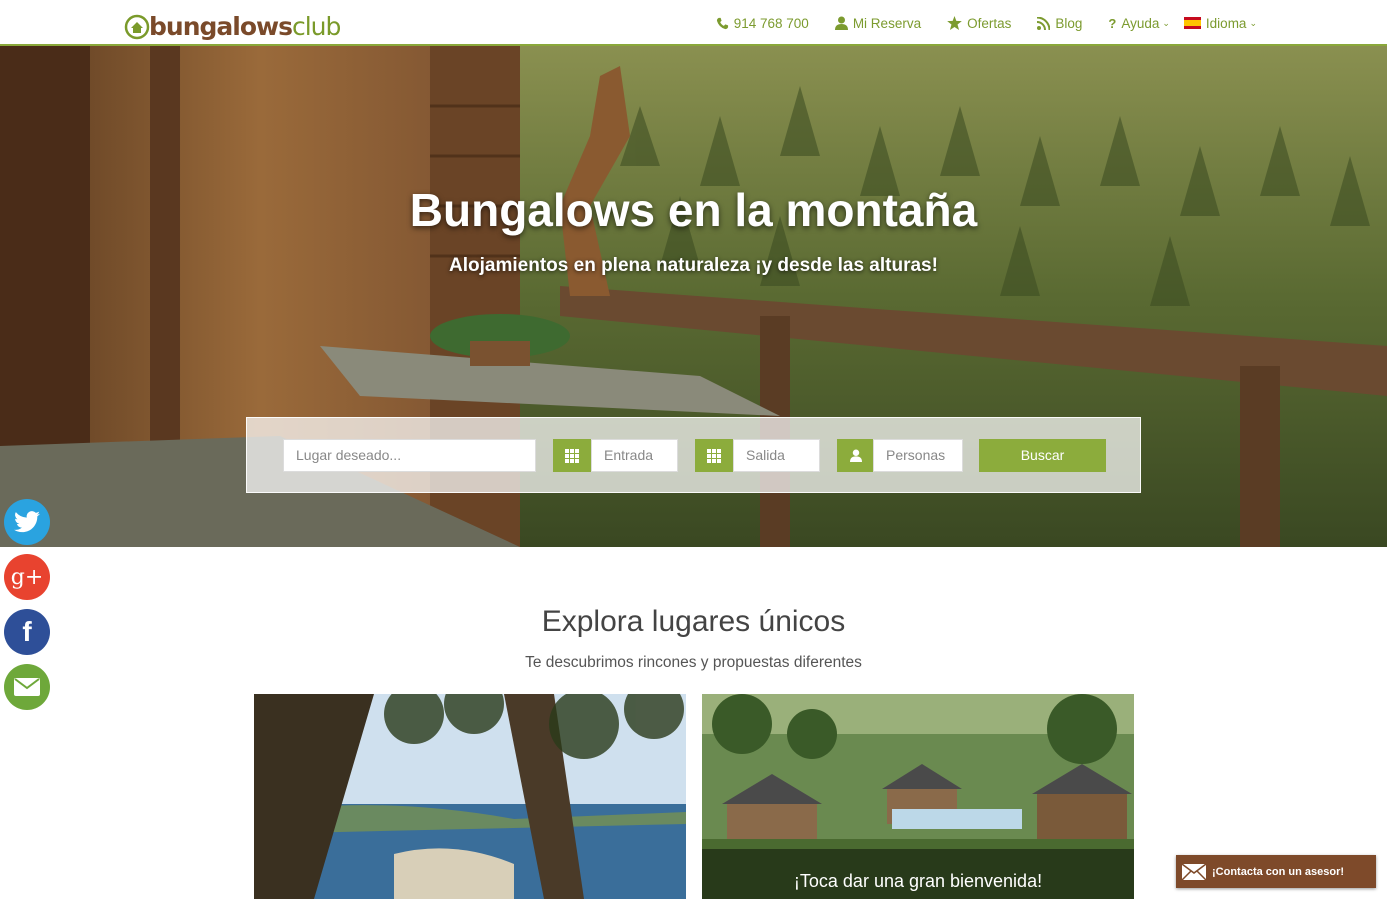 The width and height of the screenshot is (1387, 899). I want to click on checkout-calendar-button, so click(714, 455).